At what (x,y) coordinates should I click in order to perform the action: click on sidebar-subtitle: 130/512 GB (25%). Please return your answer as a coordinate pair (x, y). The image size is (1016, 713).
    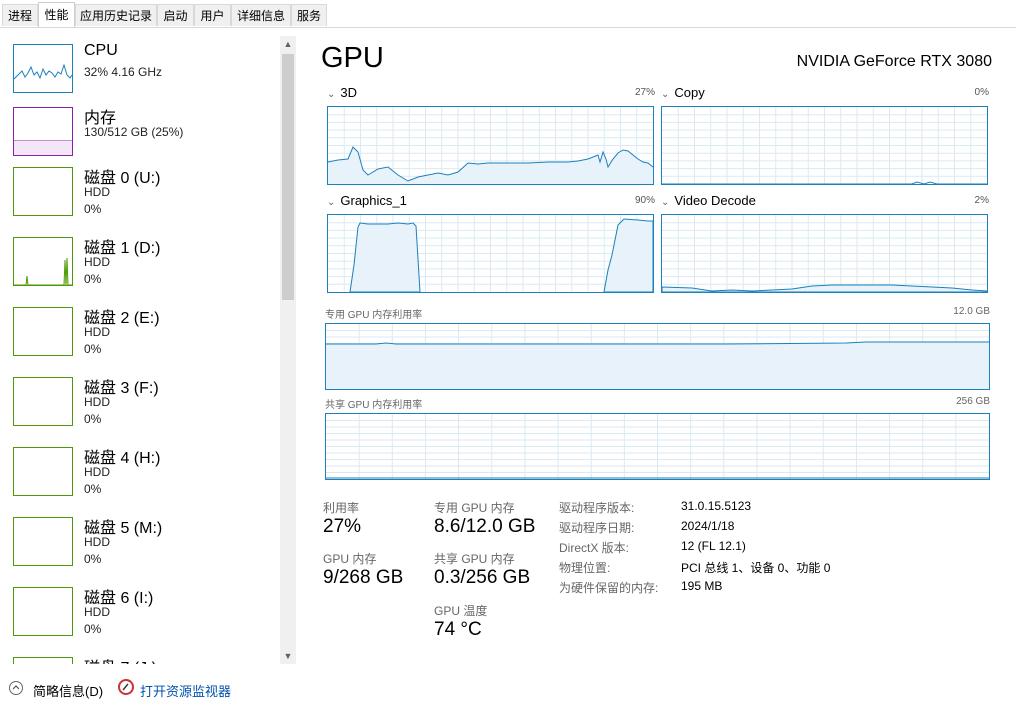
    Looking at the image, I should click on (134, 132).